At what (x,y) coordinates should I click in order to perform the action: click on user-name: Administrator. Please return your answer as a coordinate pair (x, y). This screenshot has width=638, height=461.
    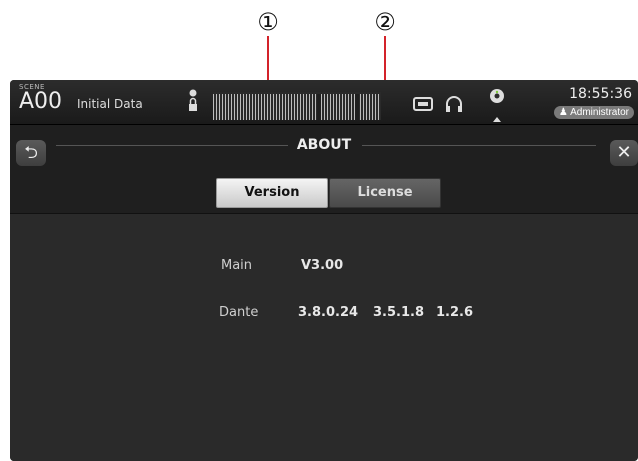
    Looking at the image, I should click on (599, 112).